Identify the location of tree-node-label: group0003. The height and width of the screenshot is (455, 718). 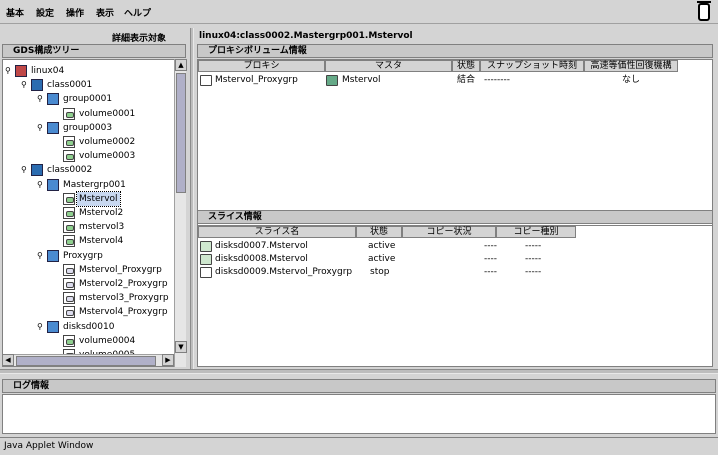
(88, 127).